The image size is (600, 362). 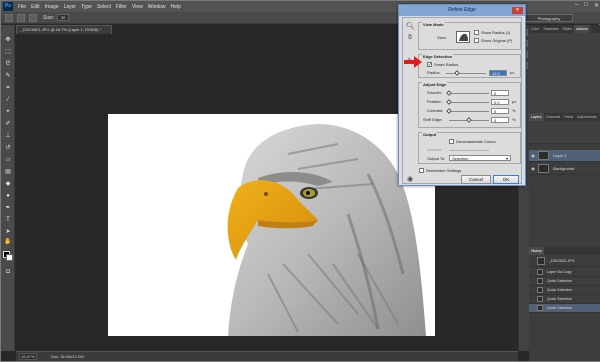 What do you see at coordinates (500, 102) in the screenshot?
I see `feather-input: 0.0` at bounding box center [500, 102].